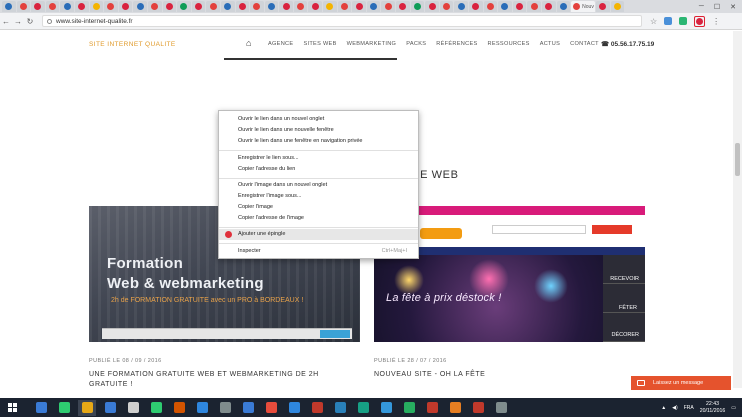 Image resolution: width=742 pixels, height=417 pixels. Describe the element at coordinates (6, 21) in the screenshot. I see `back-icon: ←` at that location.